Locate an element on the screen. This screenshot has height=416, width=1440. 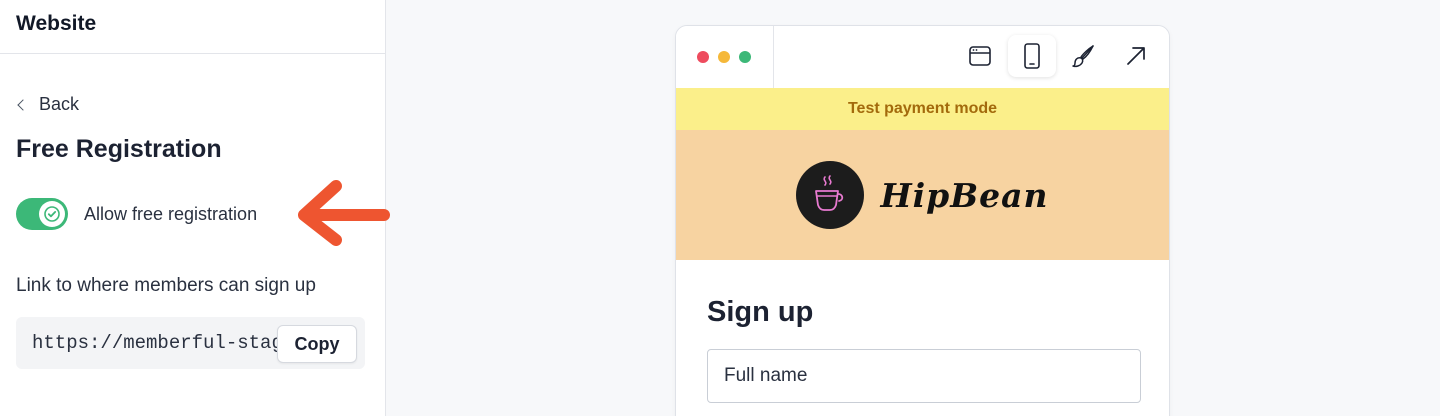
mobile-view-button is located at coordinates (1032, 56).